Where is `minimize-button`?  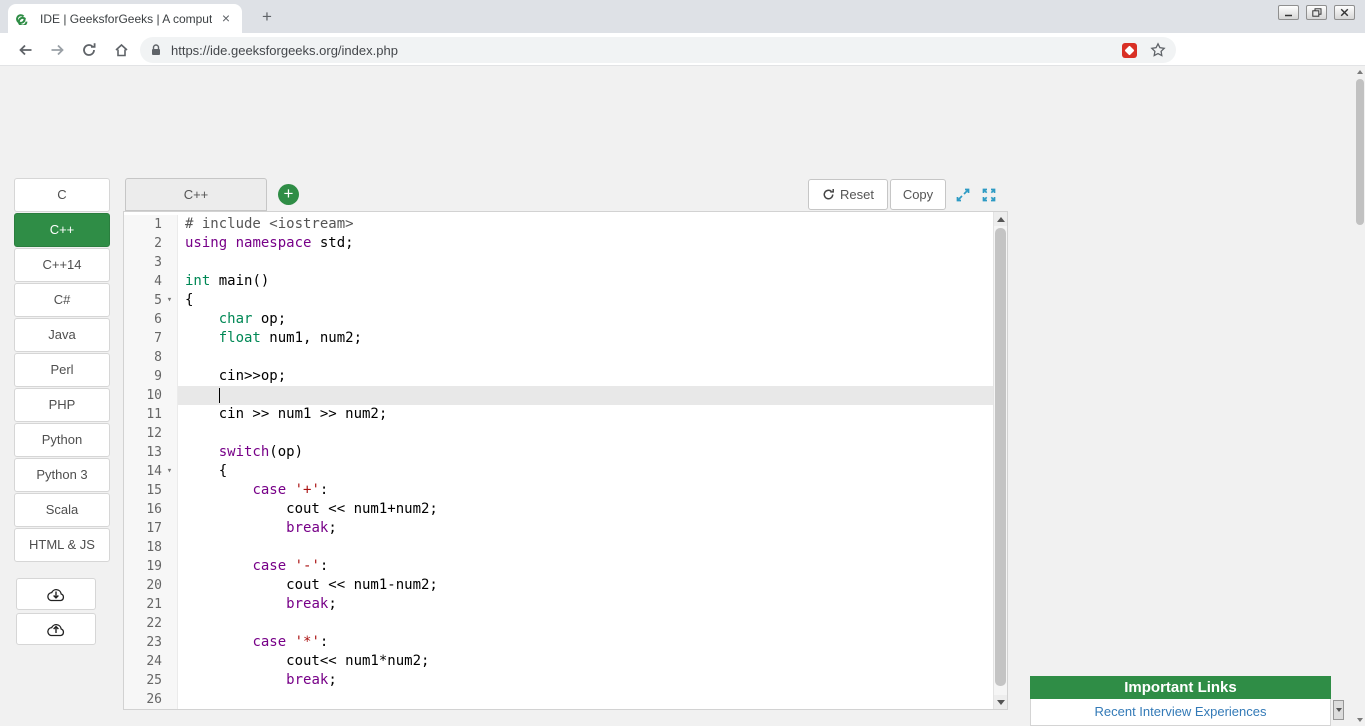
minimize-button is located at coordinates (1288, 12).